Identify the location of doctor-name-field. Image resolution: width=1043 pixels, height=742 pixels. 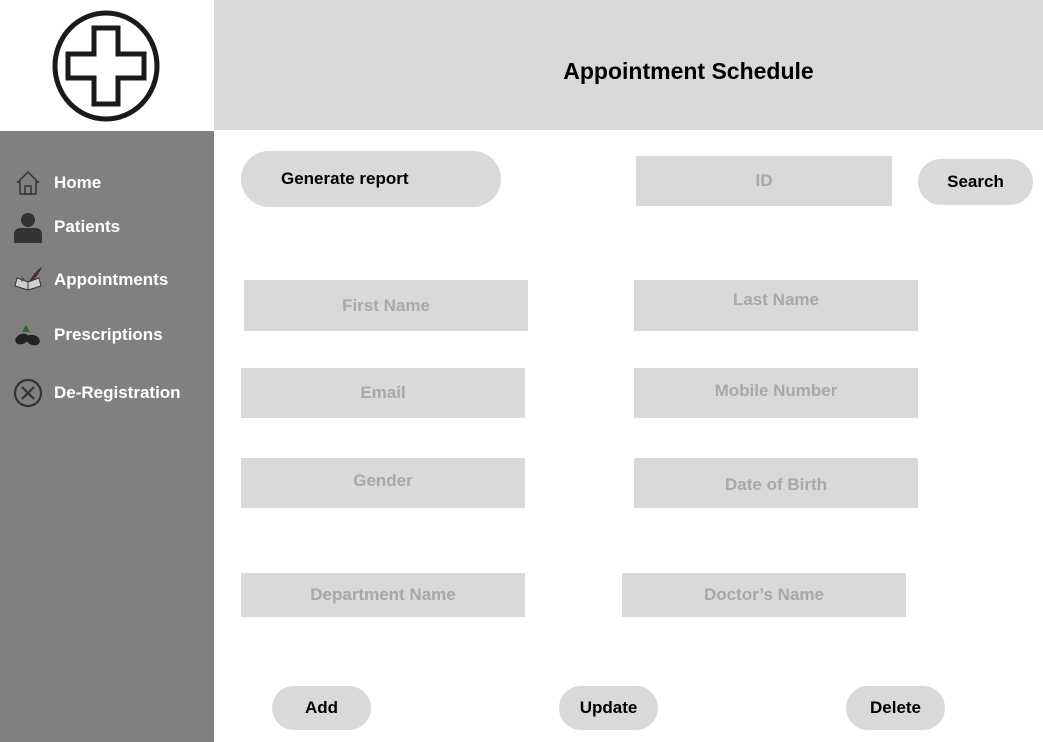
(764, 595).